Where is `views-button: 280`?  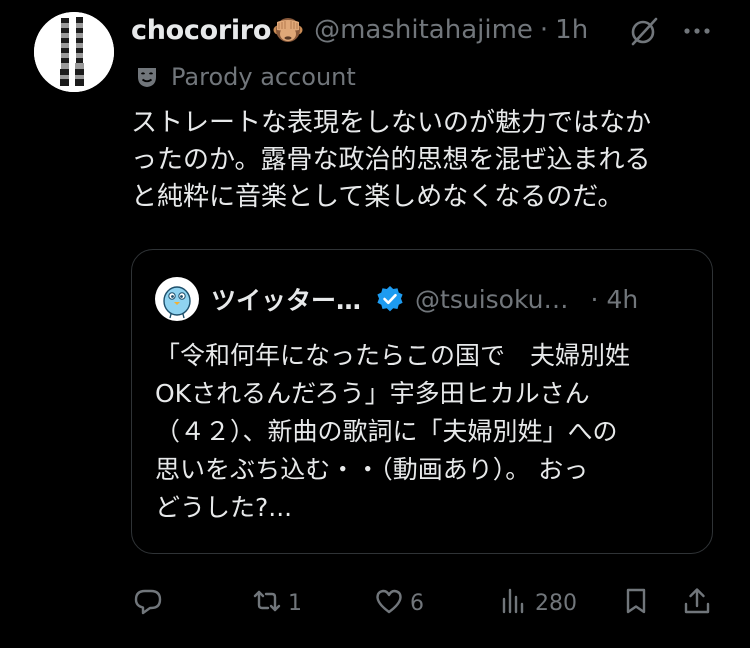
views-button: 280 is located at coordinates (538, 603).